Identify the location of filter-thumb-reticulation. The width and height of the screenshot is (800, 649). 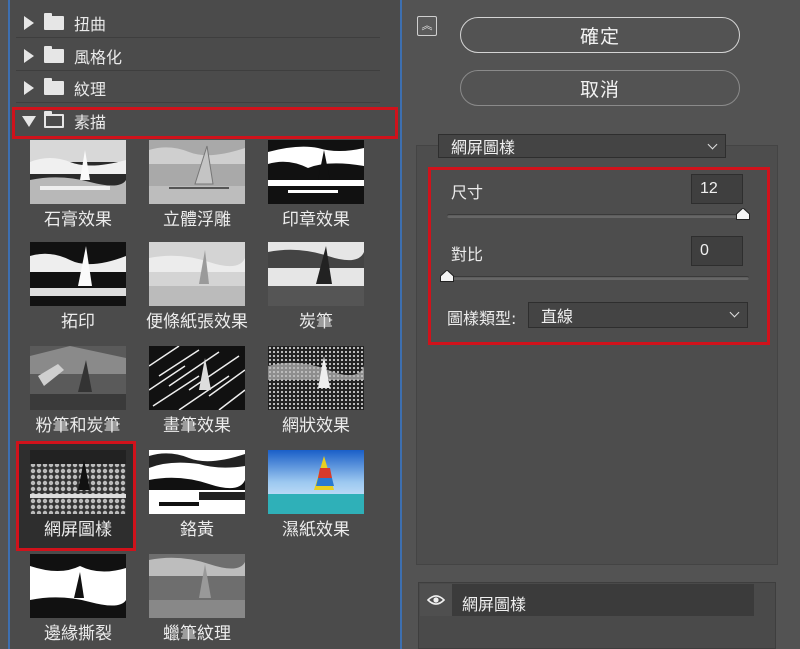
(316, 378).